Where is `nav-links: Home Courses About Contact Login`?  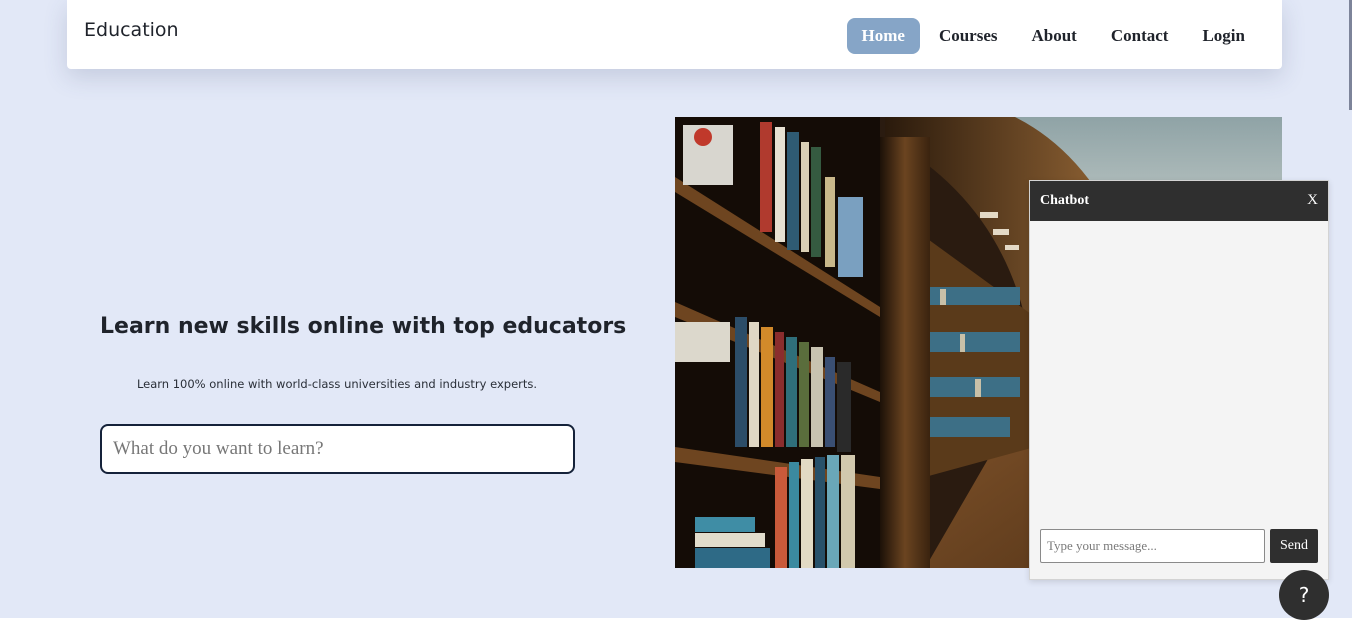 nav-links: Home Courses About Contact Login is located at coordinates (1052, 36).